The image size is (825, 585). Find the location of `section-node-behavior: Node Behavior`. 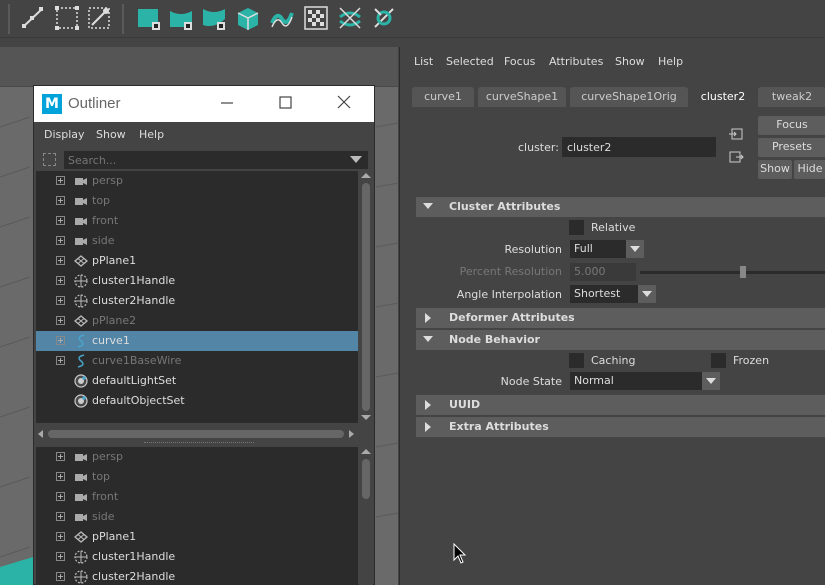

section-node-behavior: Node Behavior is located at coordinates (620, 340).